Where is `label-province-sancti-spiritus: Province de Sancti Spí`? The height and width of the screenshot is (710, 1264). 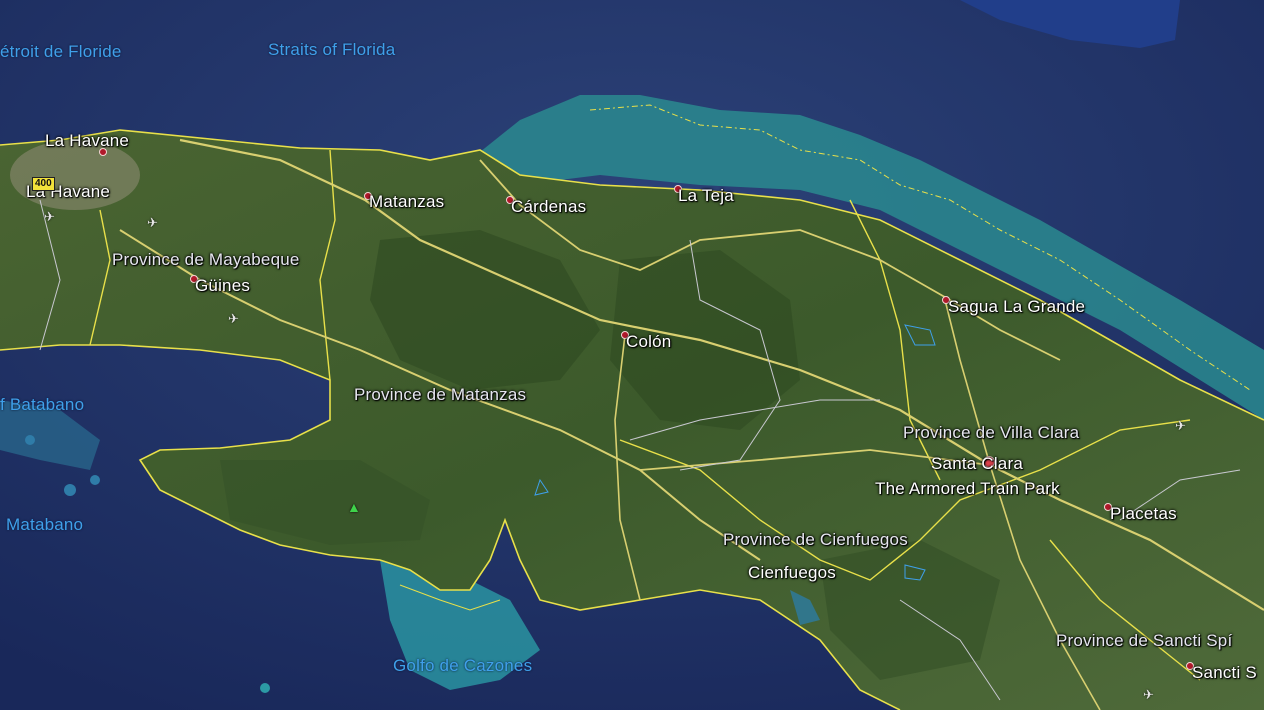
label-province-sancti-spiritus: Province de Sancti Spí is located at coordinates (1144, 641).